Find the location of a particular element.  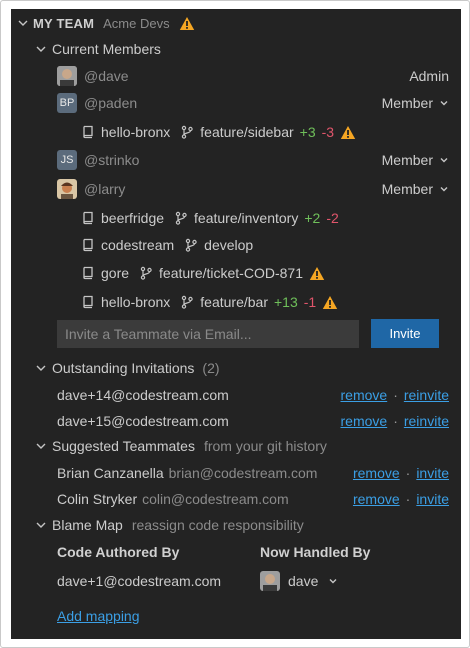

lines-removed: -1 is located at coordinates (310, 302).